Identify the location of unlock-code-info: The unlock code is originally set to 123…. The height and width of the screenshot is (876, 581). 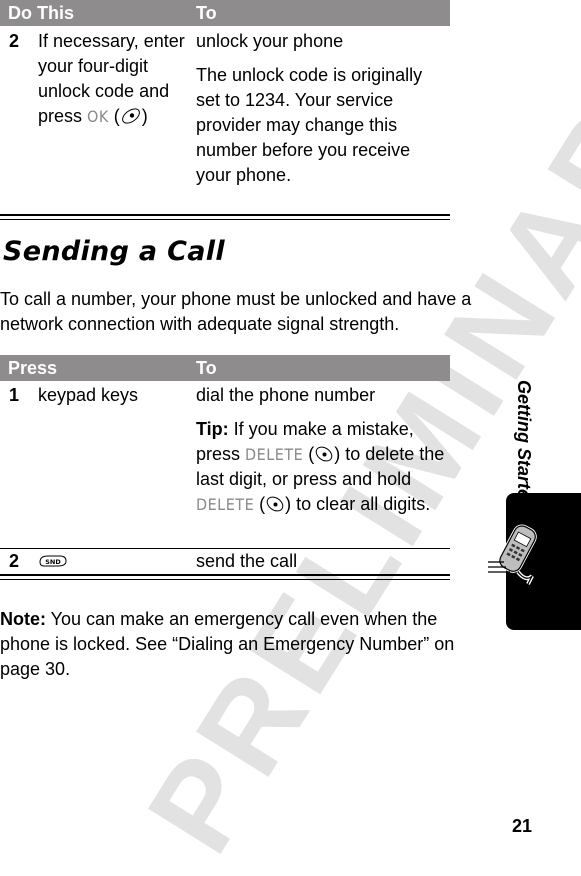
(309, 125).